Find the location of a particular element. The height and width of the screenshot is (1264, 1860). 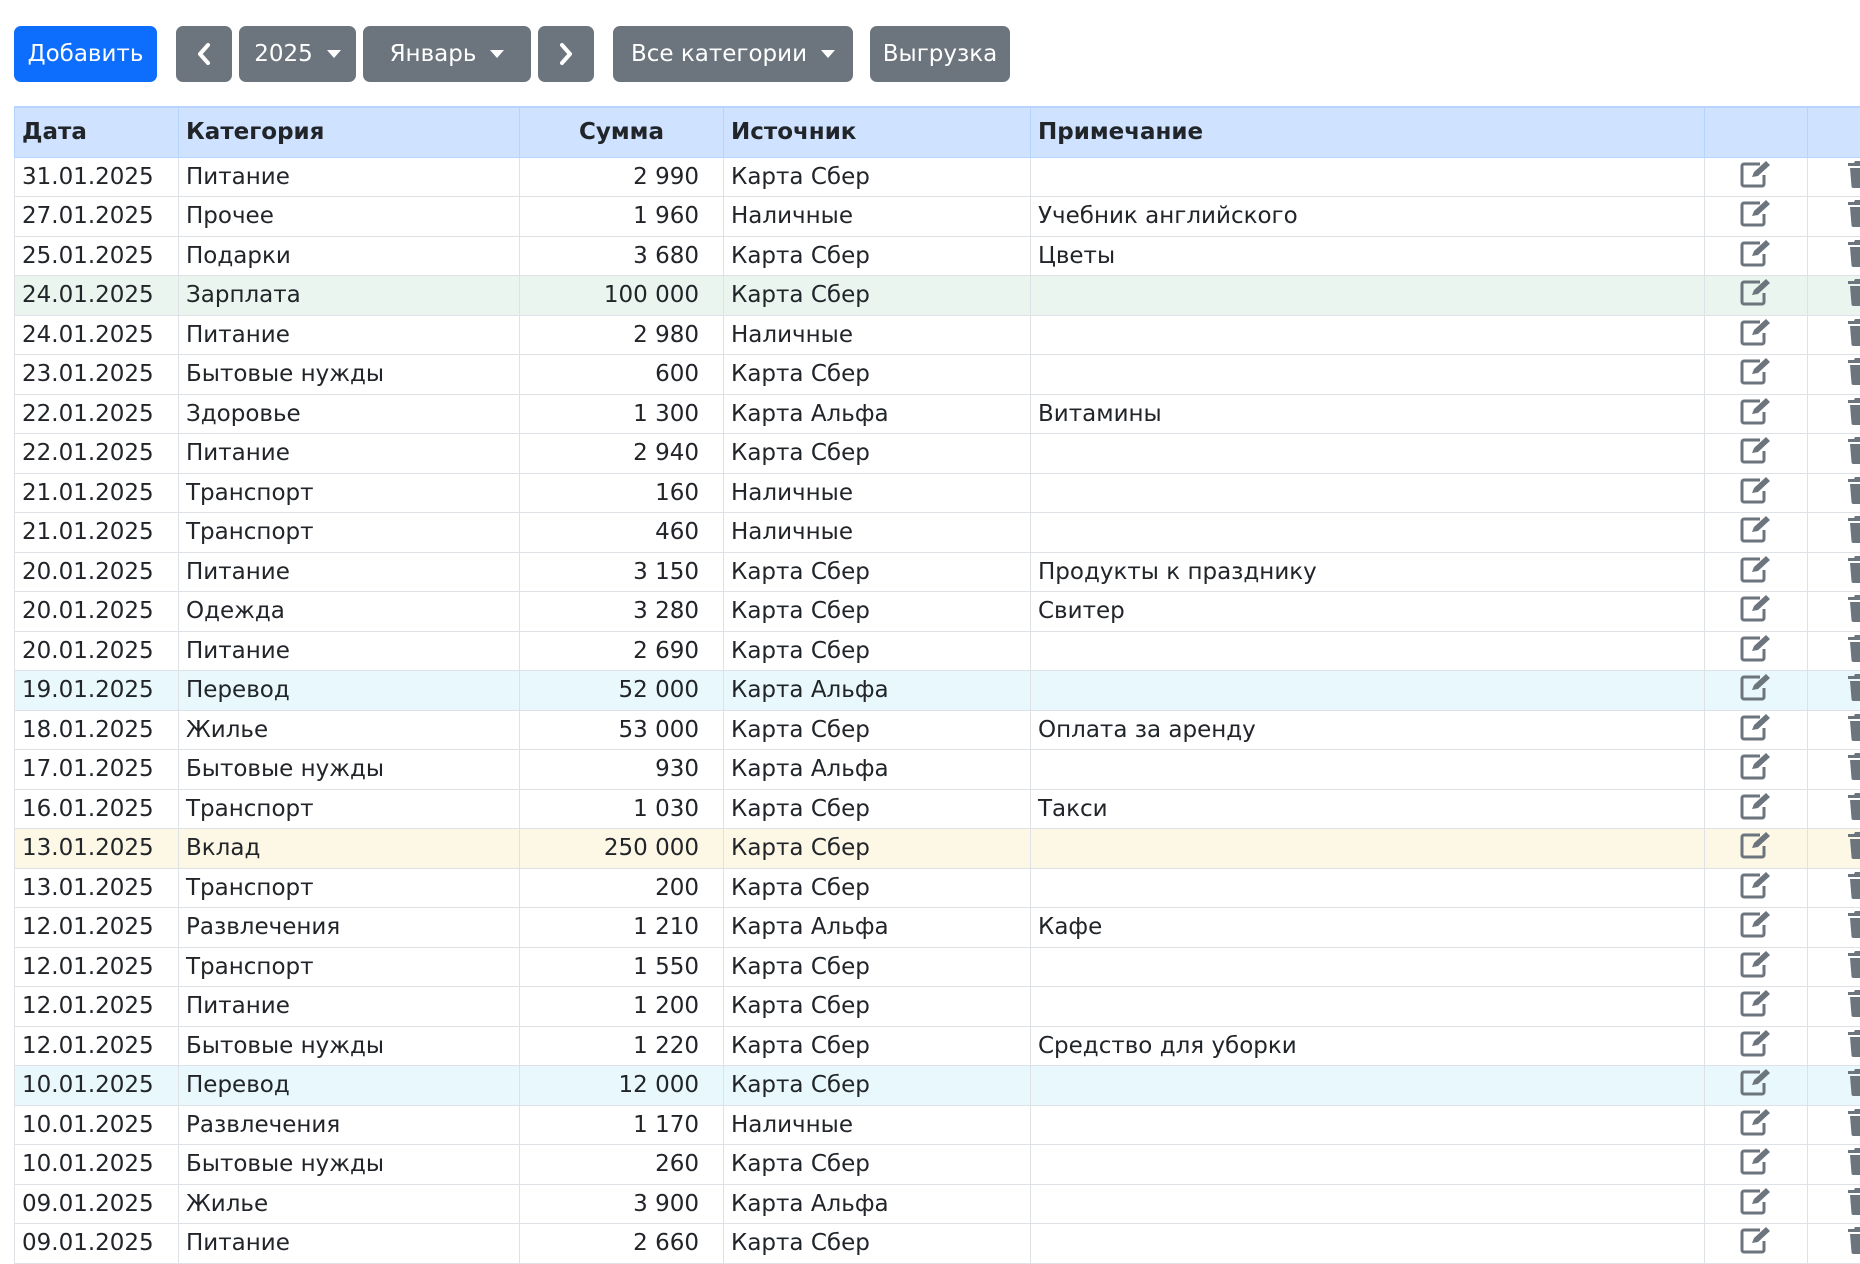

cell-date: 20.01.2025 is located at coordinates (97, 612).